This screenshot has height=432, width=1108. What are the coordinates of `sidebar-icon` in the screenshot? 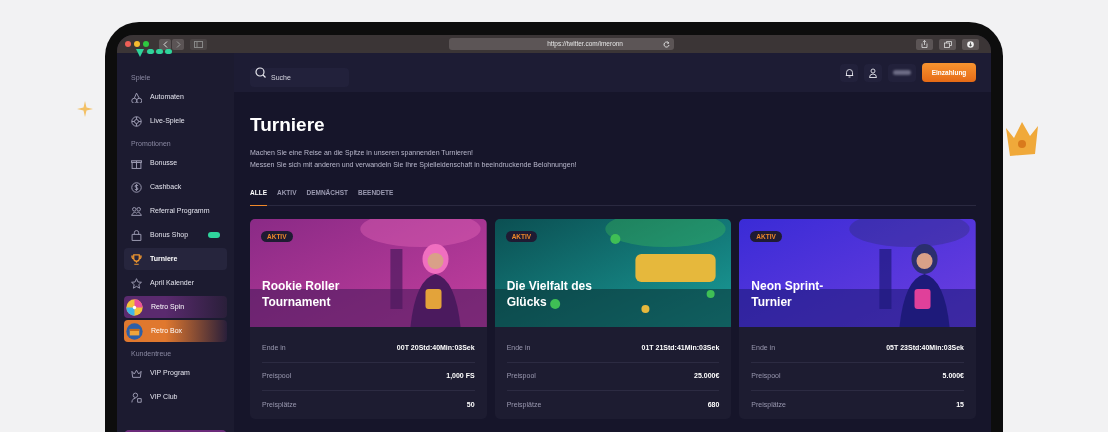 It's located at (198, 44).